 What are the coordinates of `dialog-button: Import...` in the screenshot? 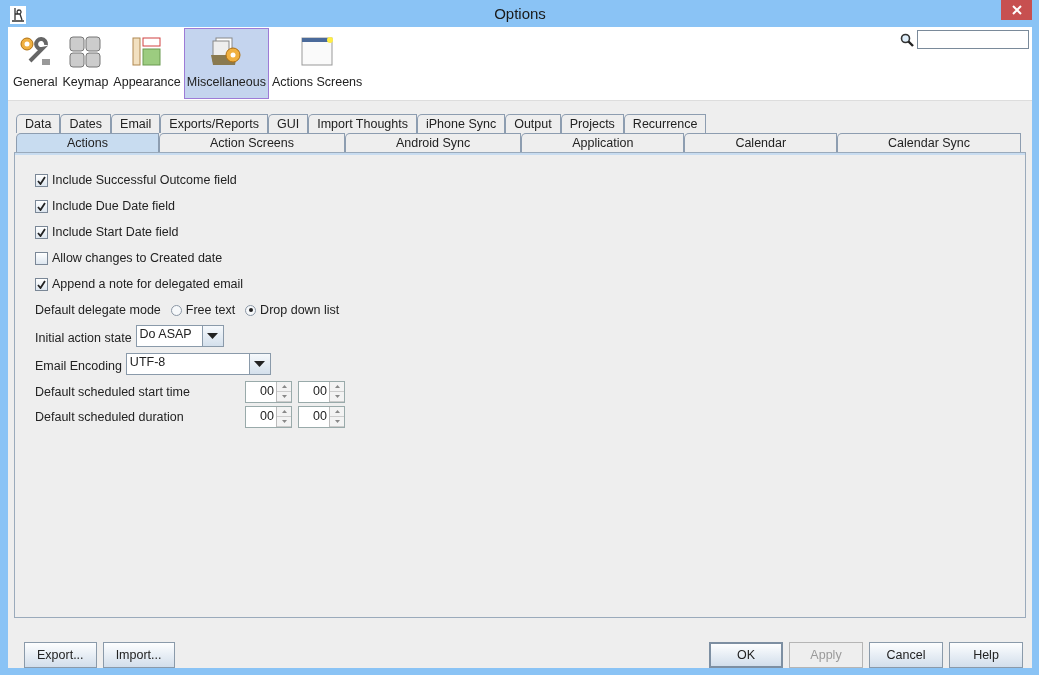 It's located at (138, 655).